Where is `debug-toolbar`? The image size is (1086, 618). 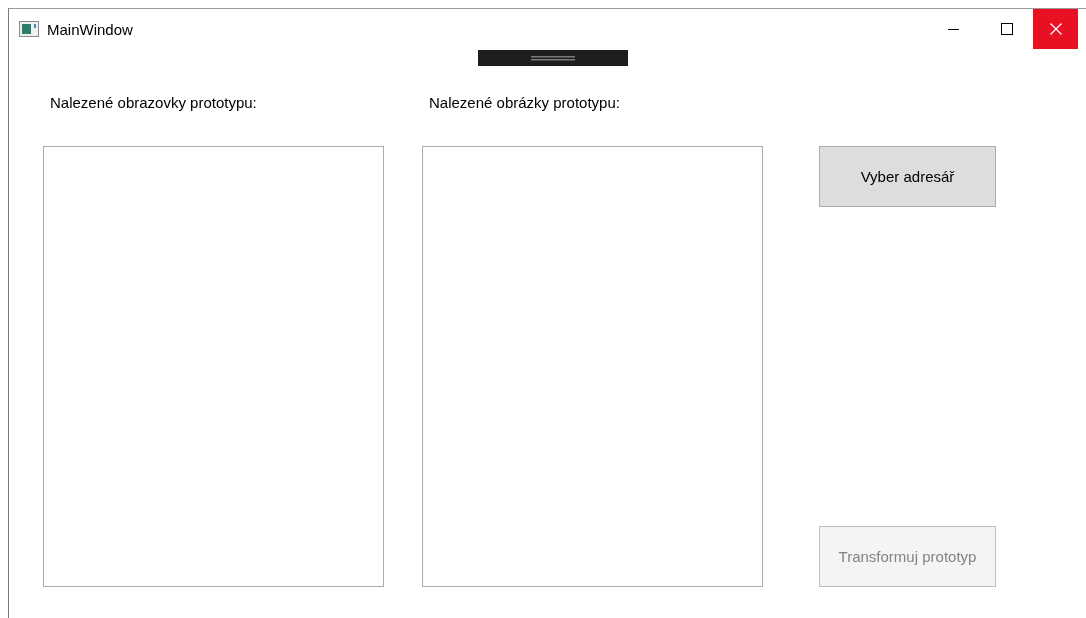
debug-toolbar is located at coordinates (553, 58).